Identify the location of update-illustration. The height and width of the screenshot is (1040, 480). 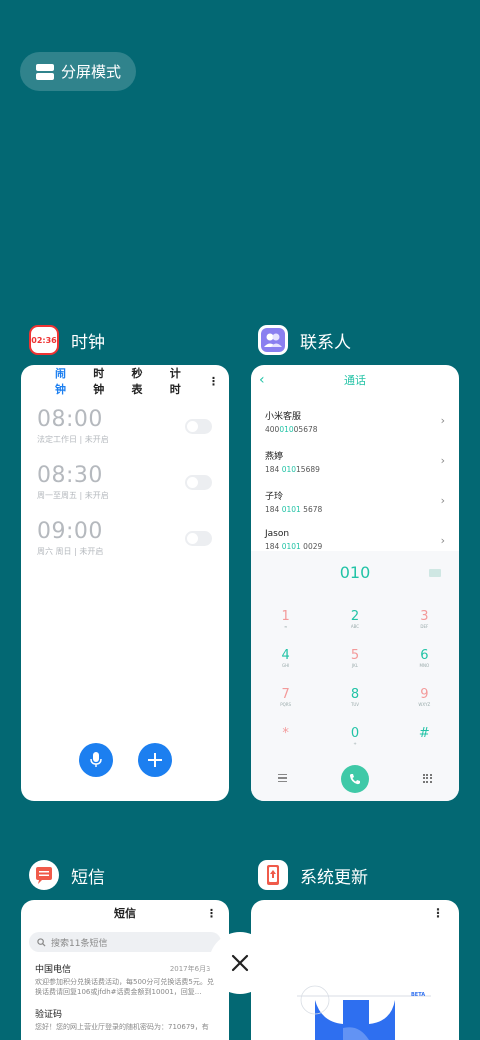
(364, 1012).